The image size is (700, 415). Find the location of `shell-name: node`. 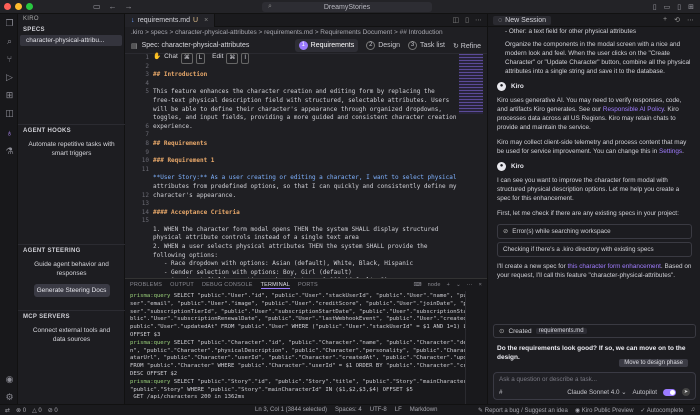

shell-name: node is located at coordinates (434, 285).